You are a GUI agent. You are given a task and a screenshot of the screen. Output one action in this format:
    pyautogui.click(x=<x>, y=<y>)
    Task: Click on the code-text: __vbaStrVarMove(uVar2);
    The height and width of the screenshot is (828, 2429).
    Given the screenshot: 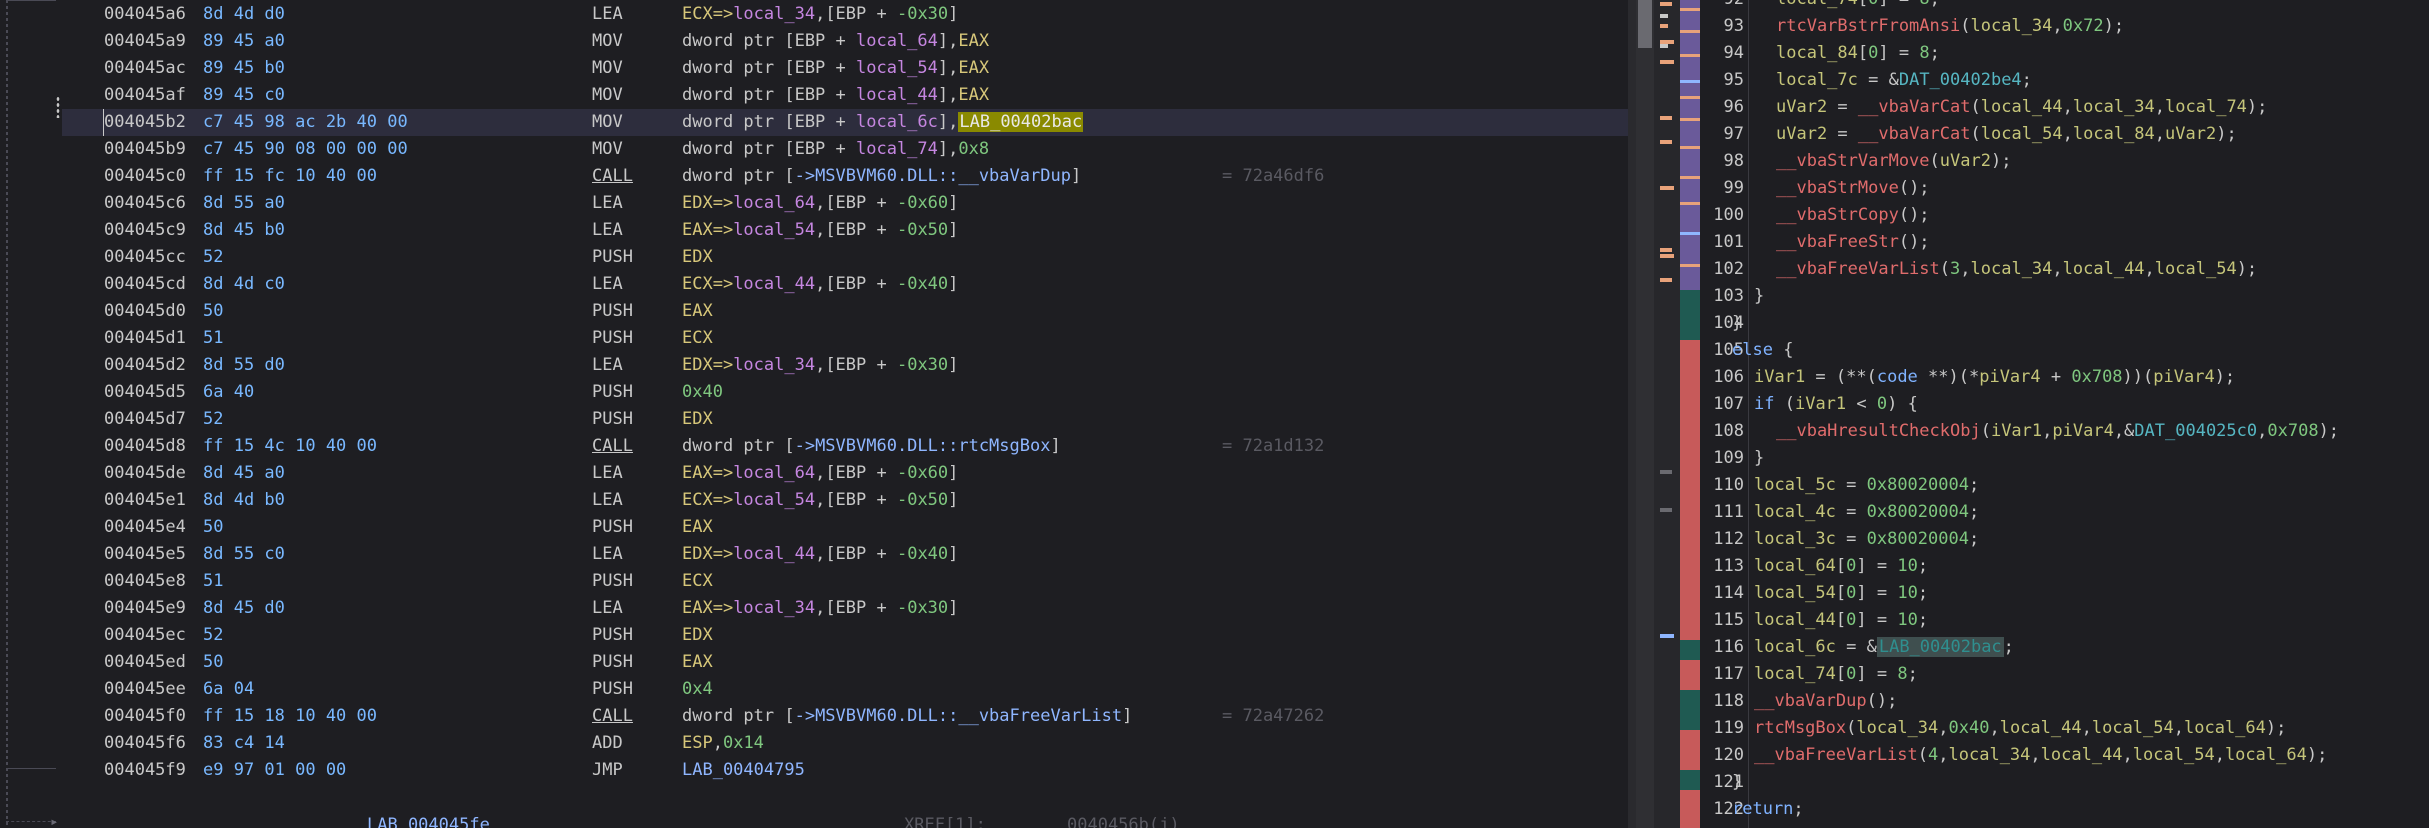 What is the action you would take?
    pyautogui.click(x=1893, y=161)
    